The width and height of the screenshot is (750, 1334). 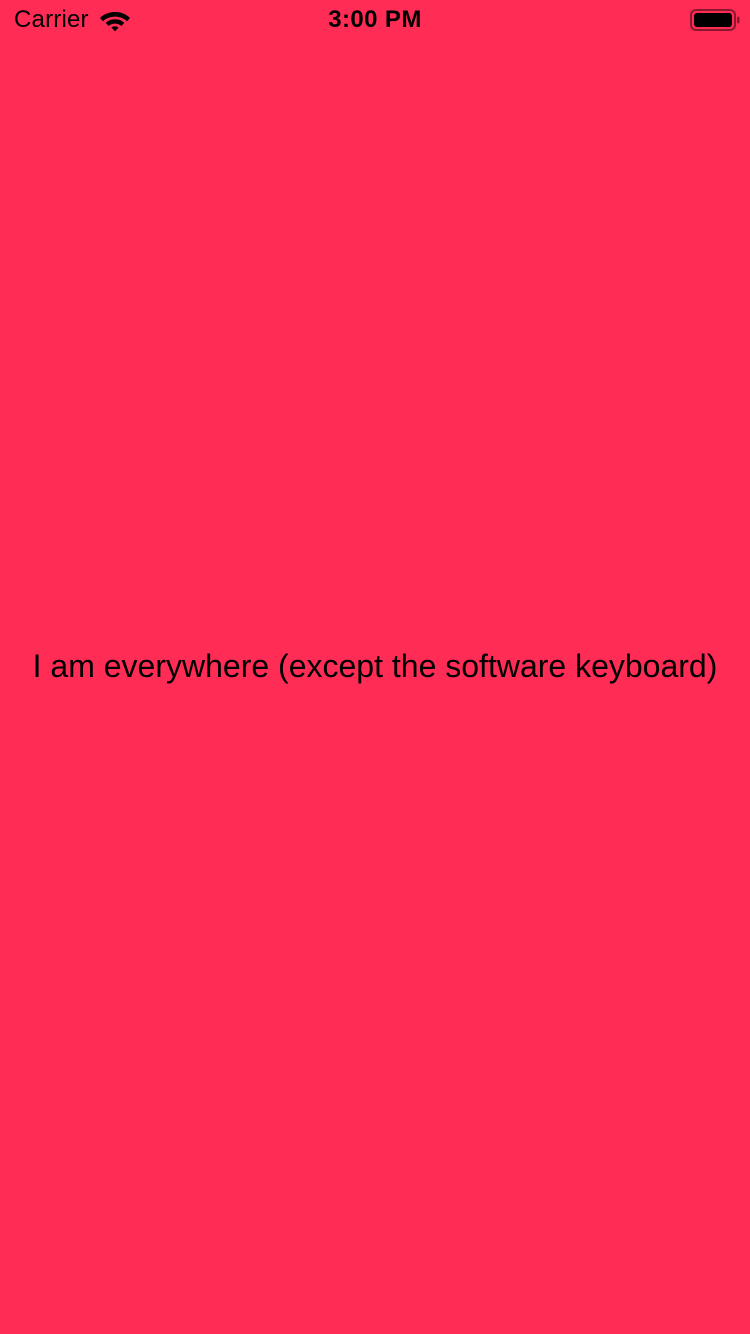 What do you see at coordinates (715, 20) in the screenshot?
I see `battery-icon` at bounding box center [715, 20].